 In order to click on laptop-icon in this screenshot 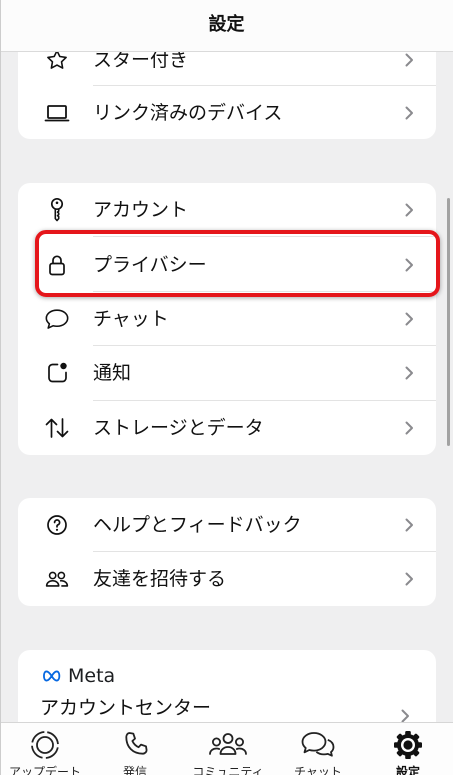, I will do `click(57, 113)`.